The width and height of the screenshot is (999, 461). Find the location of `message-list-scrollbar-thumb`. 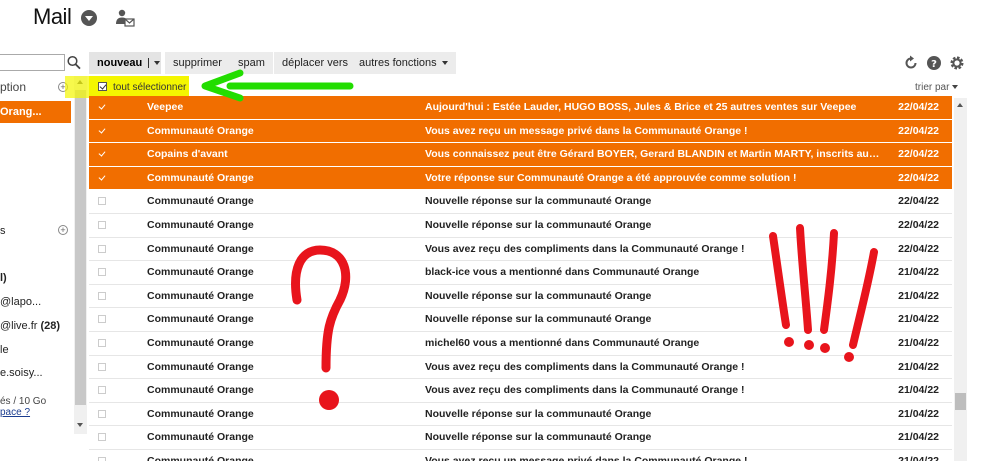

message-list-scrollbar-thumb is located at coordinates (960, 401).